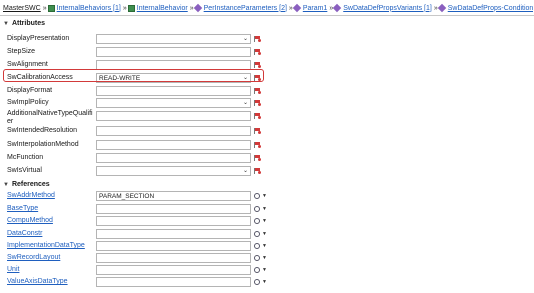  What do you see at coordinates (315, 8) in the screenshot?
I see `breadcrumb-label: Param1` at bounding box center [315, 8].